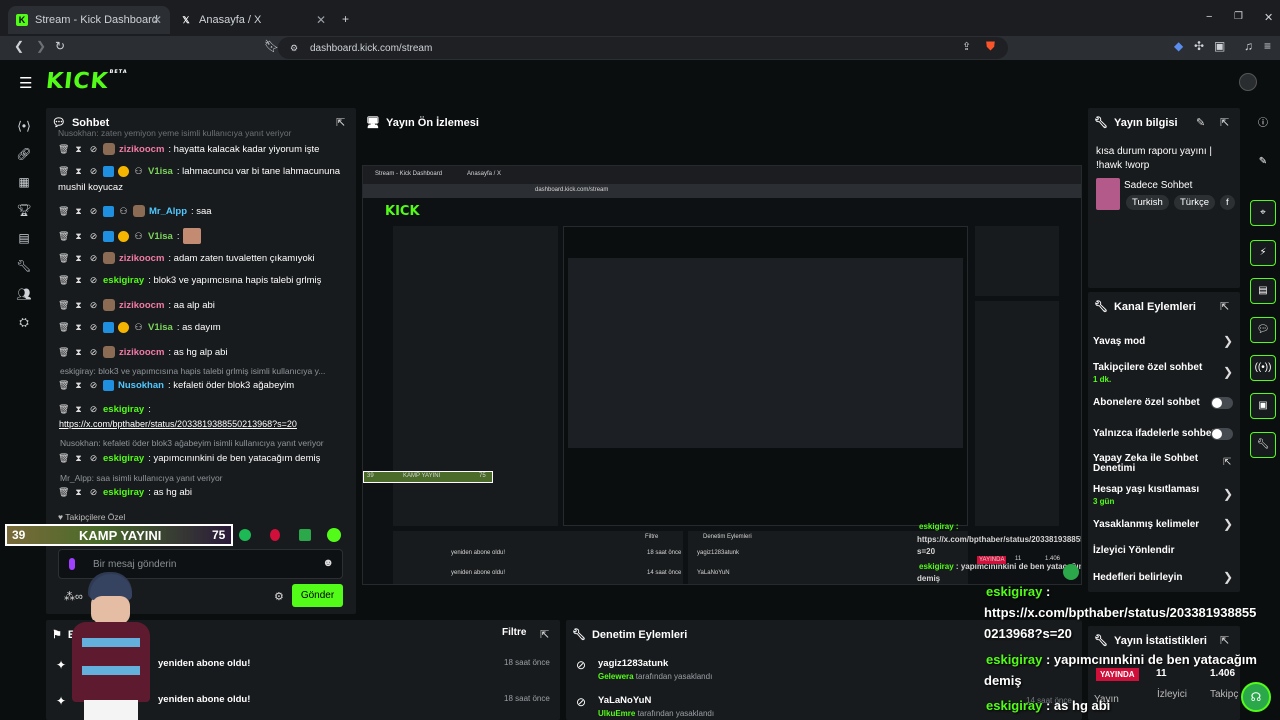 The height and width of the screenshot is (720, 1280). What do you see at coordinates (1222, 434) in the screenshot?
I see `emotes-only-toggle` at bounding box center [1222, 434].